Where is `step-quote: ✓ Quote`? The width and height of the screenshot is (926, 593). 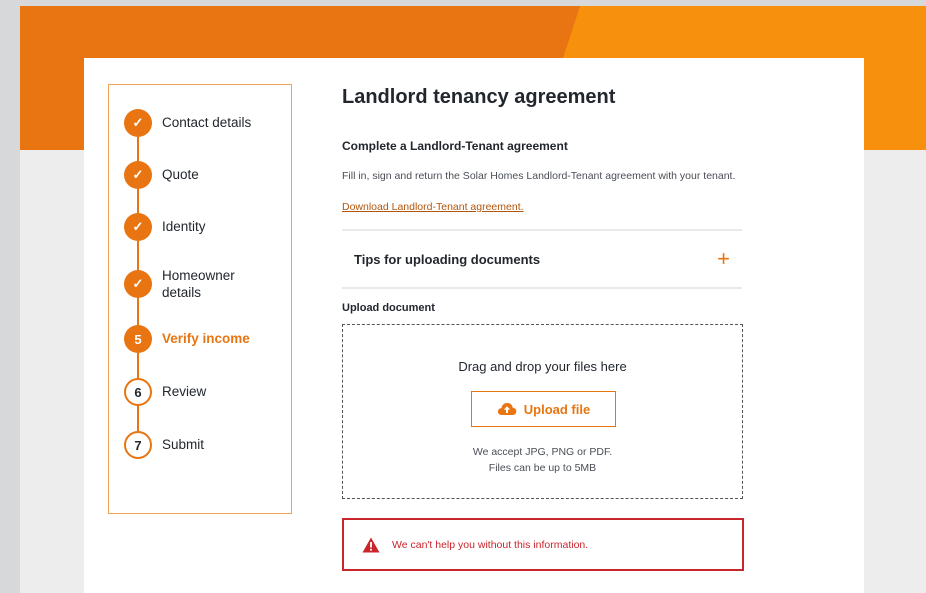 step-quote: ✓ Quote is located at coordinates (195, 175).